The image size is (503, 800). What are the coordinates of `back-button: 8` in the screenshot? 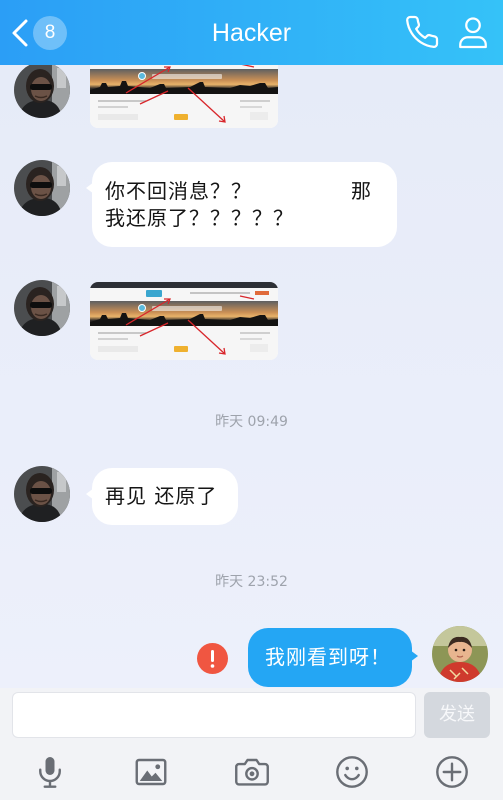 It's located at (38, 33).